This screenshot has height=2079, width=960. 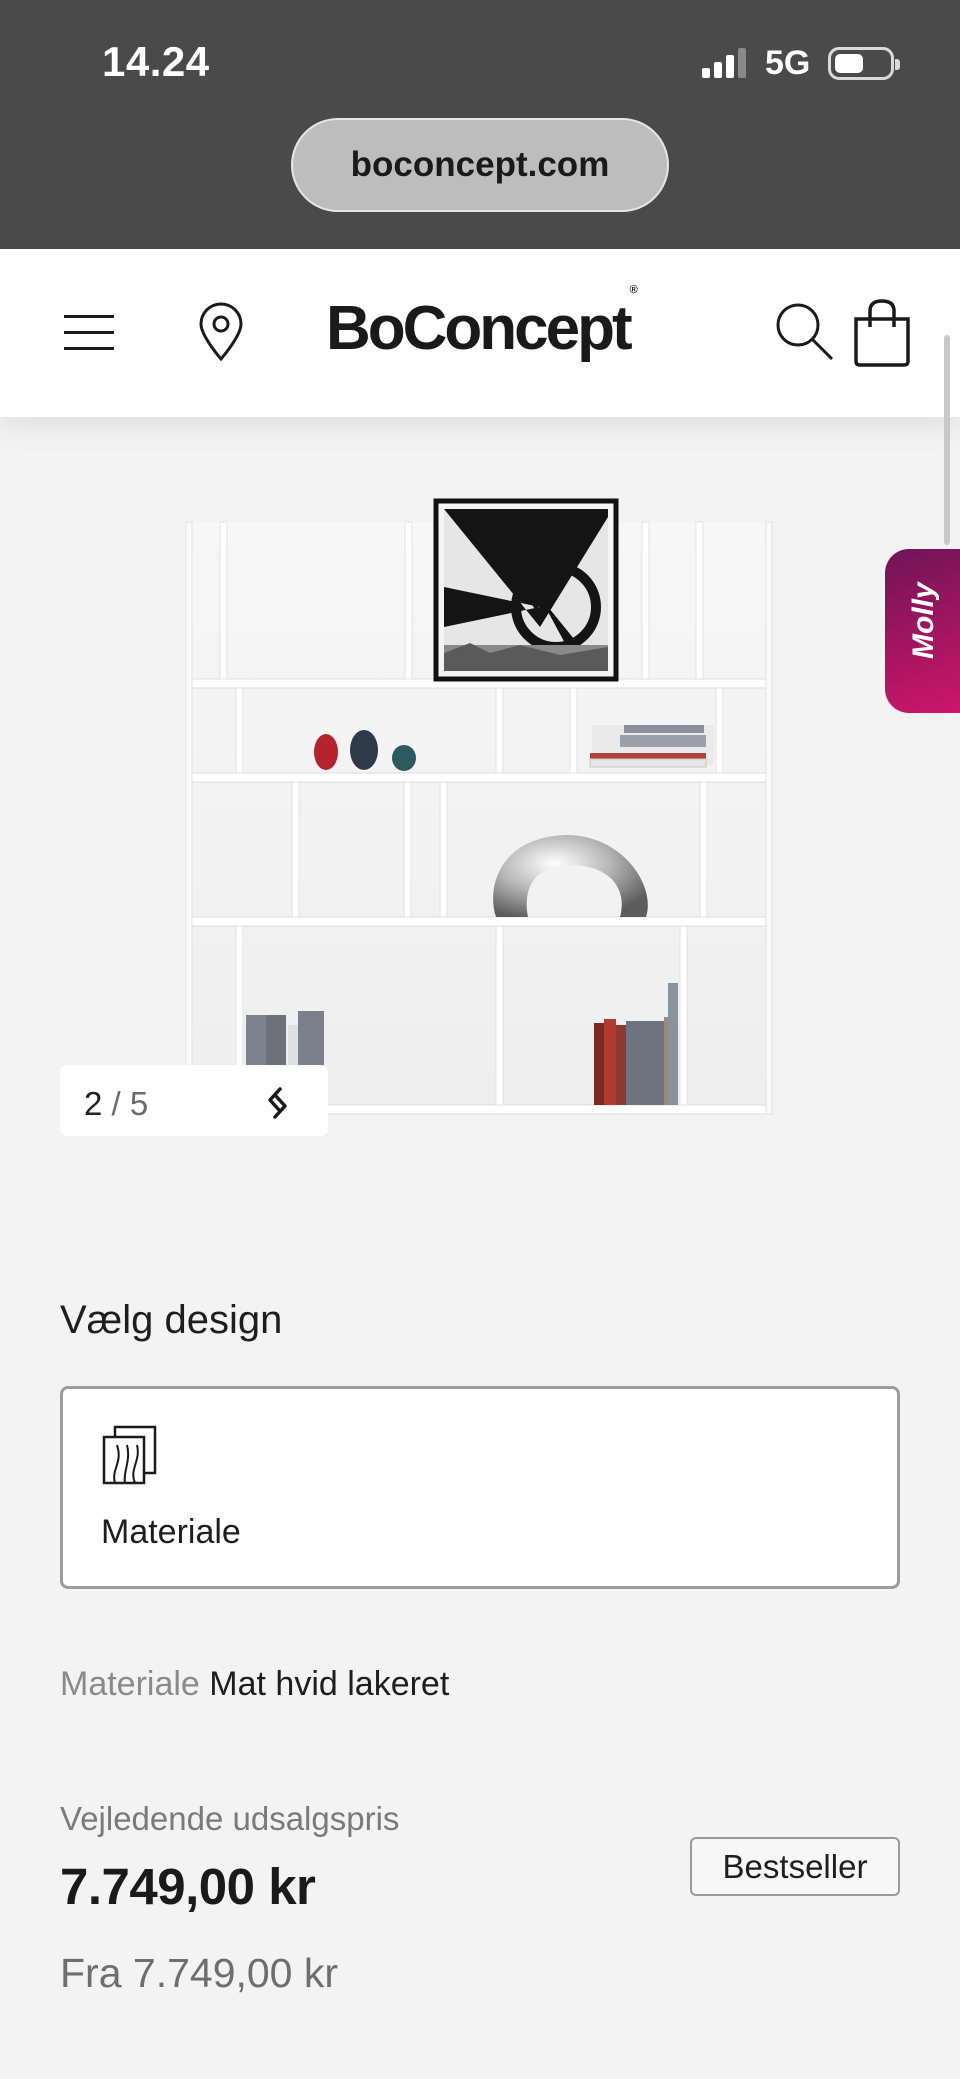 What do you see at coordinates (329, 1684) in the screenshot?
I see `selected-material-value: Mat hvid lakeret` at bounding box center [329, 1684].